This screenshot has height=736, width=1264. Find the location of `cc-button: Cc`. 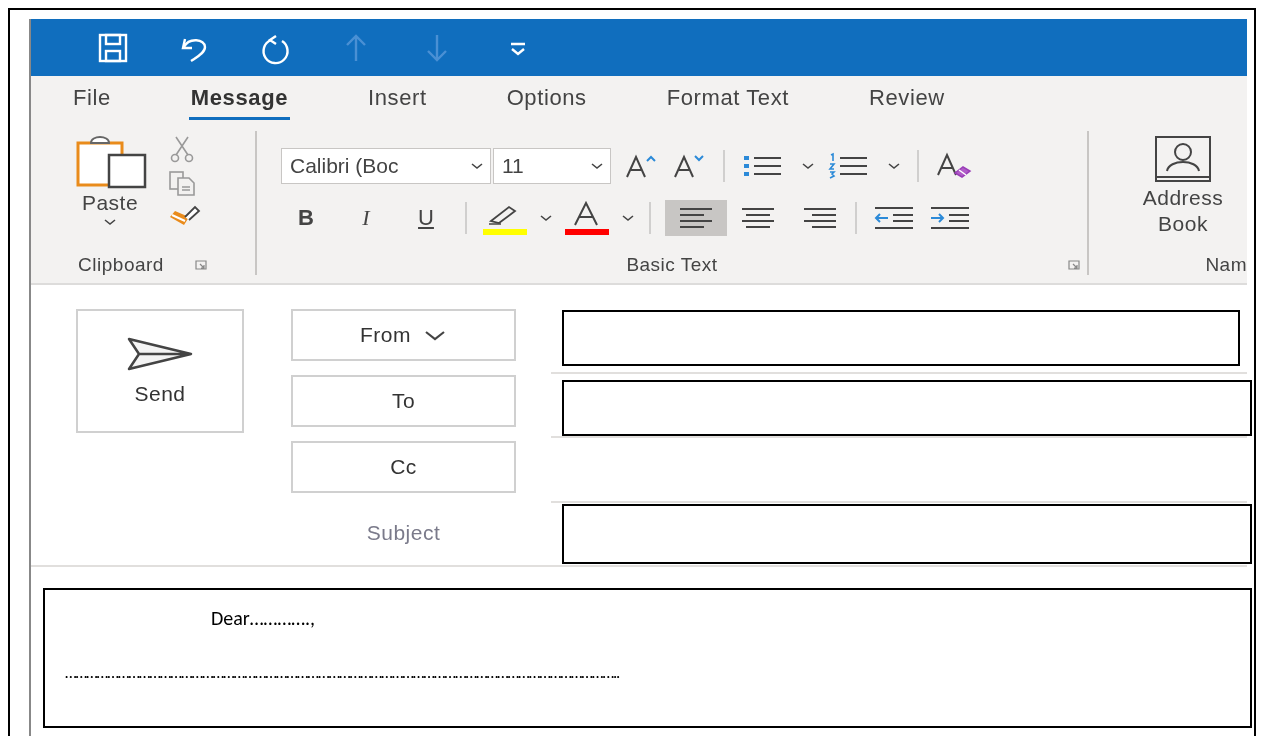

cc-button: Cc is located at coordinates (403, 467).